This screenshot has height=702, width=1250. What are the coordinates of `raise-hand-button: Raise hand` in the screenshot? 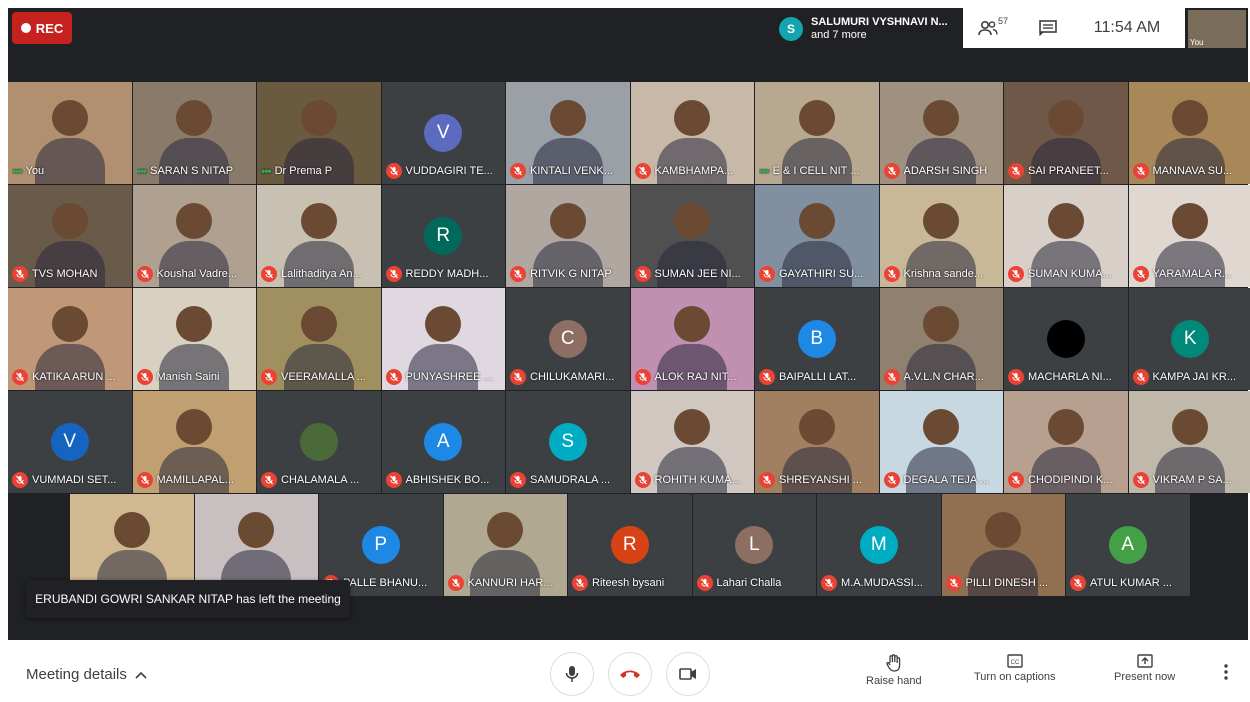 It's located at (894, 670).